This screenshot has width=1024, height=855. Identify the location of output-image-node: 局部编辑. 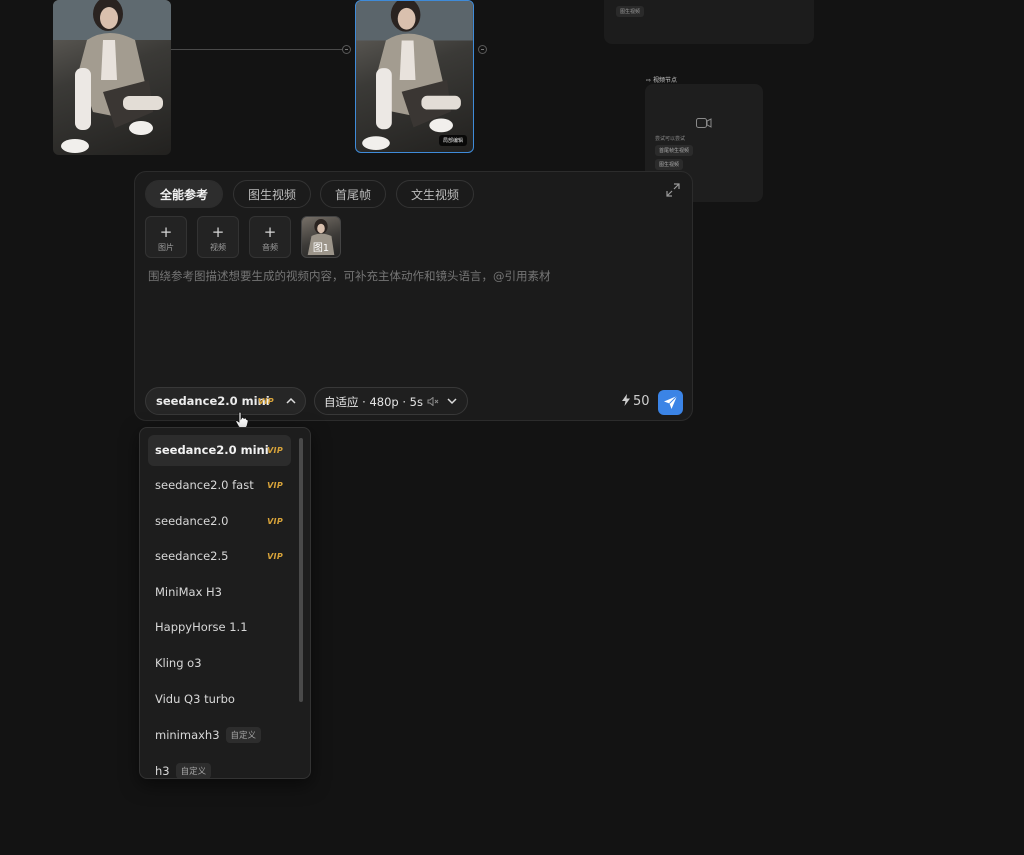
(414, 76).